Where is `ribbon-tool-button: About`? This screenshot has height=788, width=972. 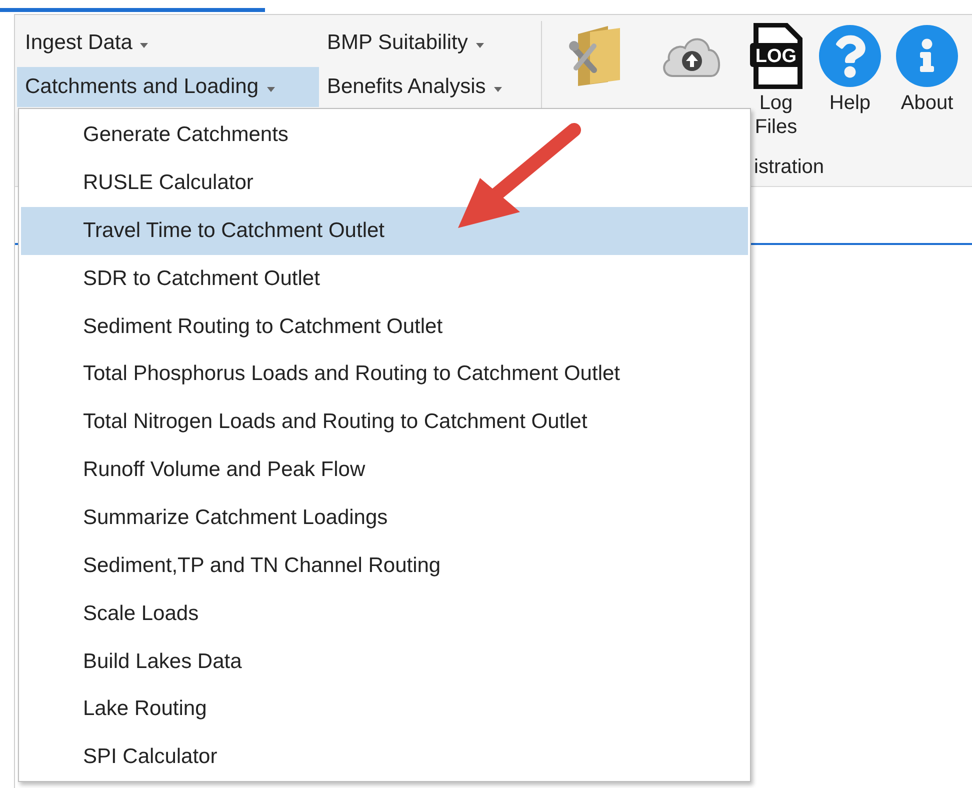
ribbon-tool-button: About is located at coordinates (927, 68).